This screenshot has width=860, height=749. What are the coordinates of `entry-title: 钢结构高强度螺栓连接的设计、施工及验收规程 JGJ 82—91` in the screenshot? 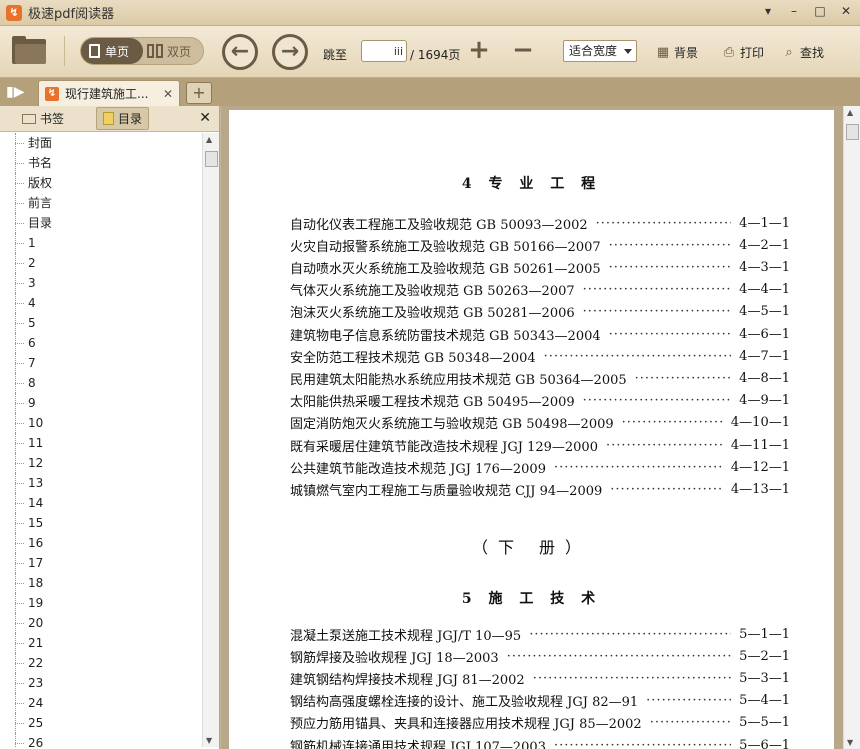 It's located at (464, 703).